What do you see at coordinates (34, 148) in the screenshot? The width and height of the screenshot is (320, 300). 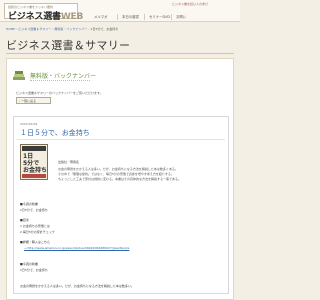 I see `book-cover-band` at bounding box center [34, 148].